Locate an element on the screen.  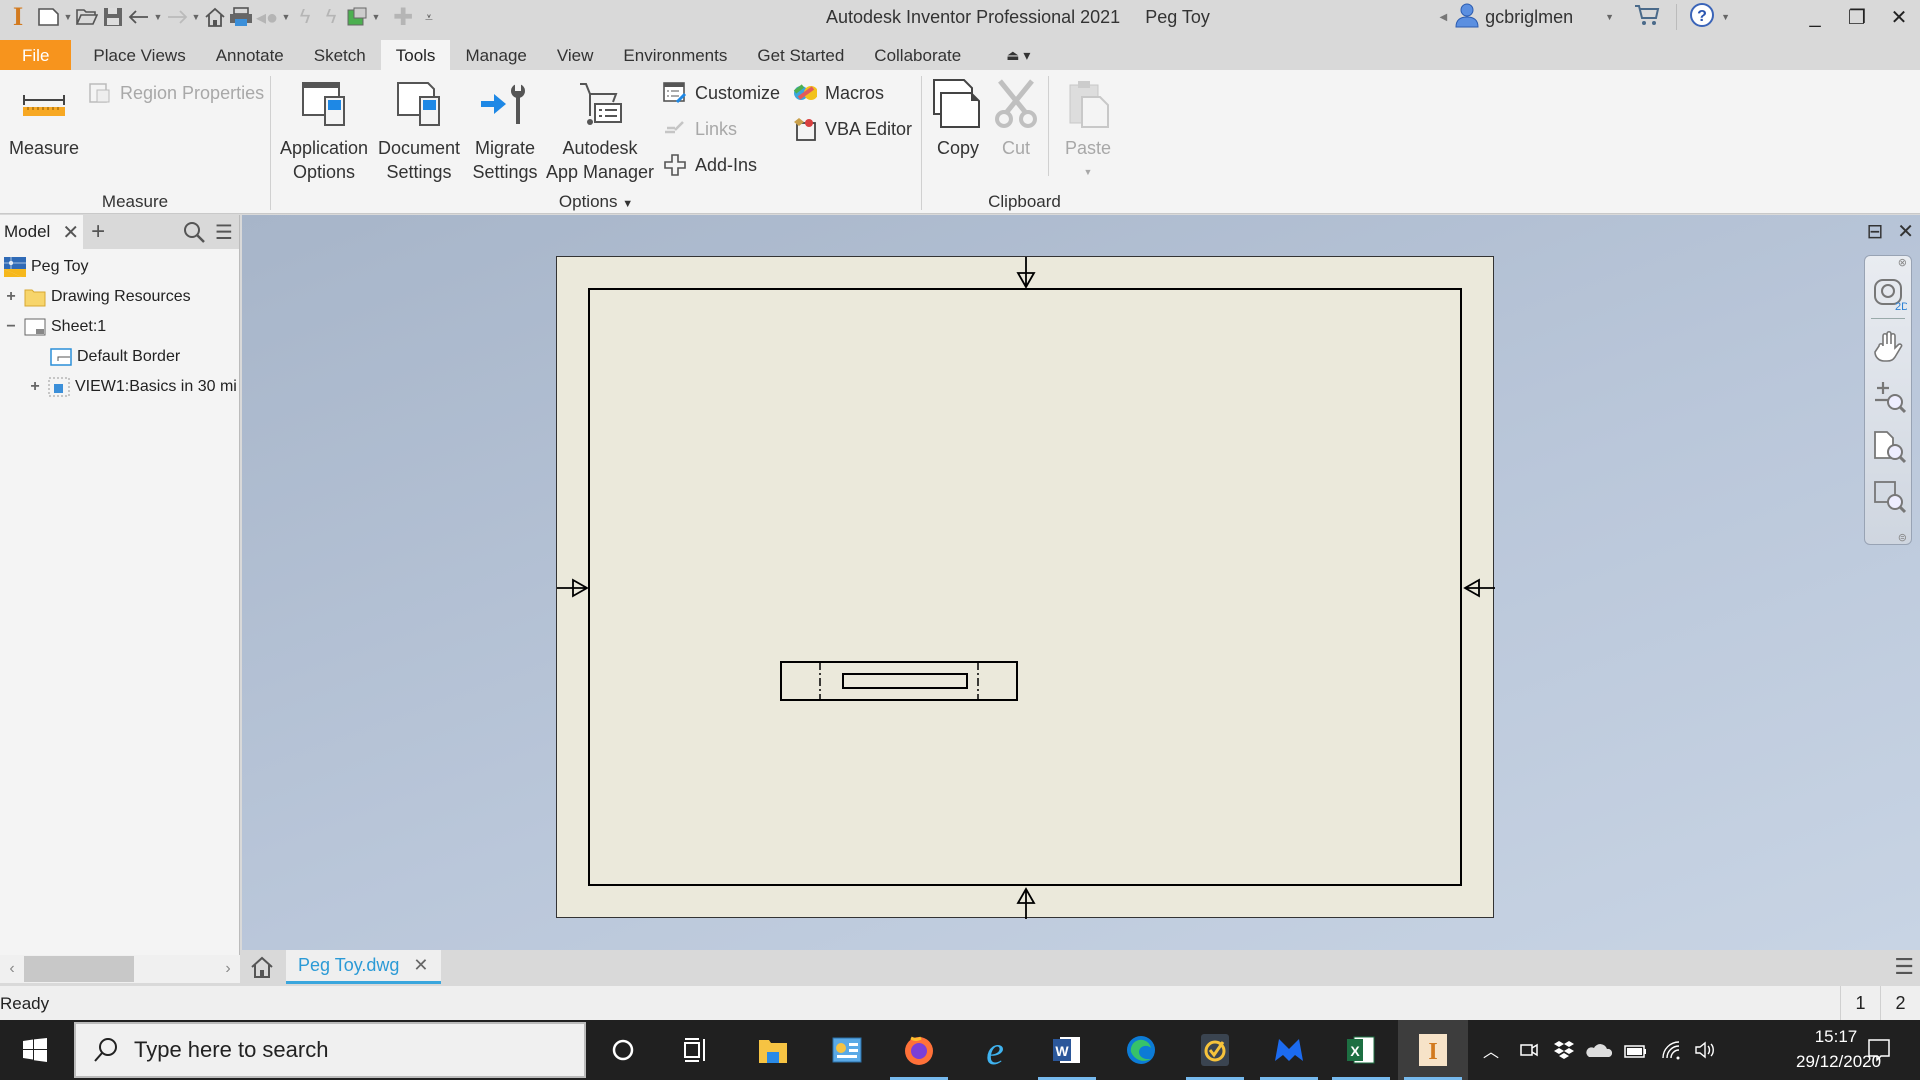
tab-place-views: Place Views is located at coordinates (135, 55).